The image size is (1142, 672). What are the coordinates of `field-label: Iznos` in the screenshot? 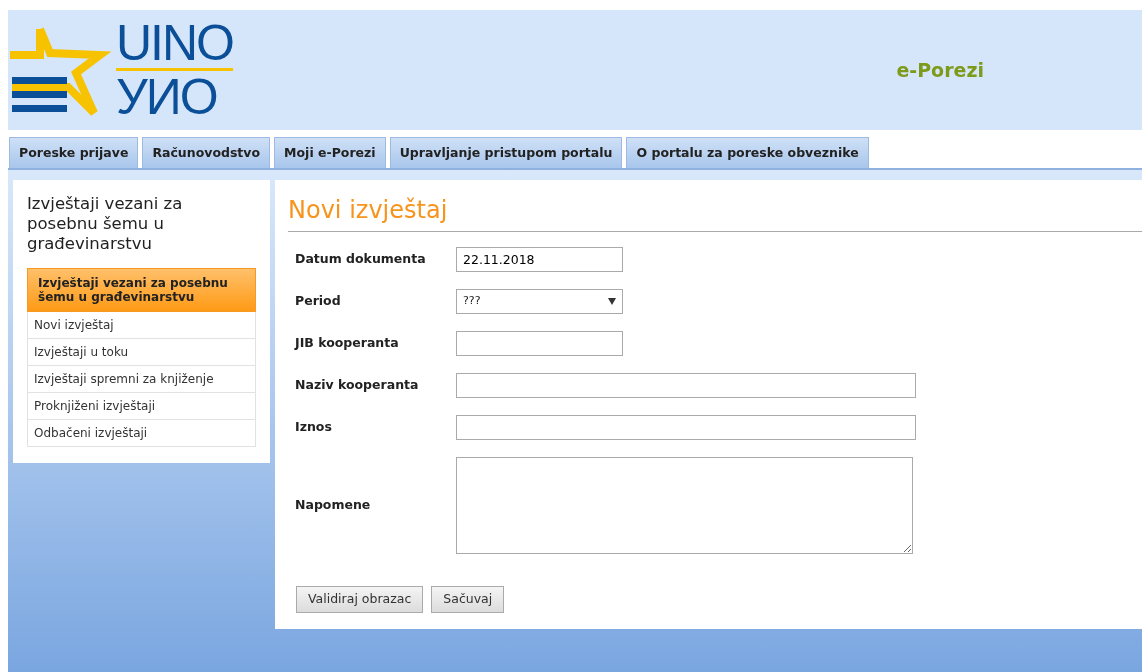 It's located at (314, 426).